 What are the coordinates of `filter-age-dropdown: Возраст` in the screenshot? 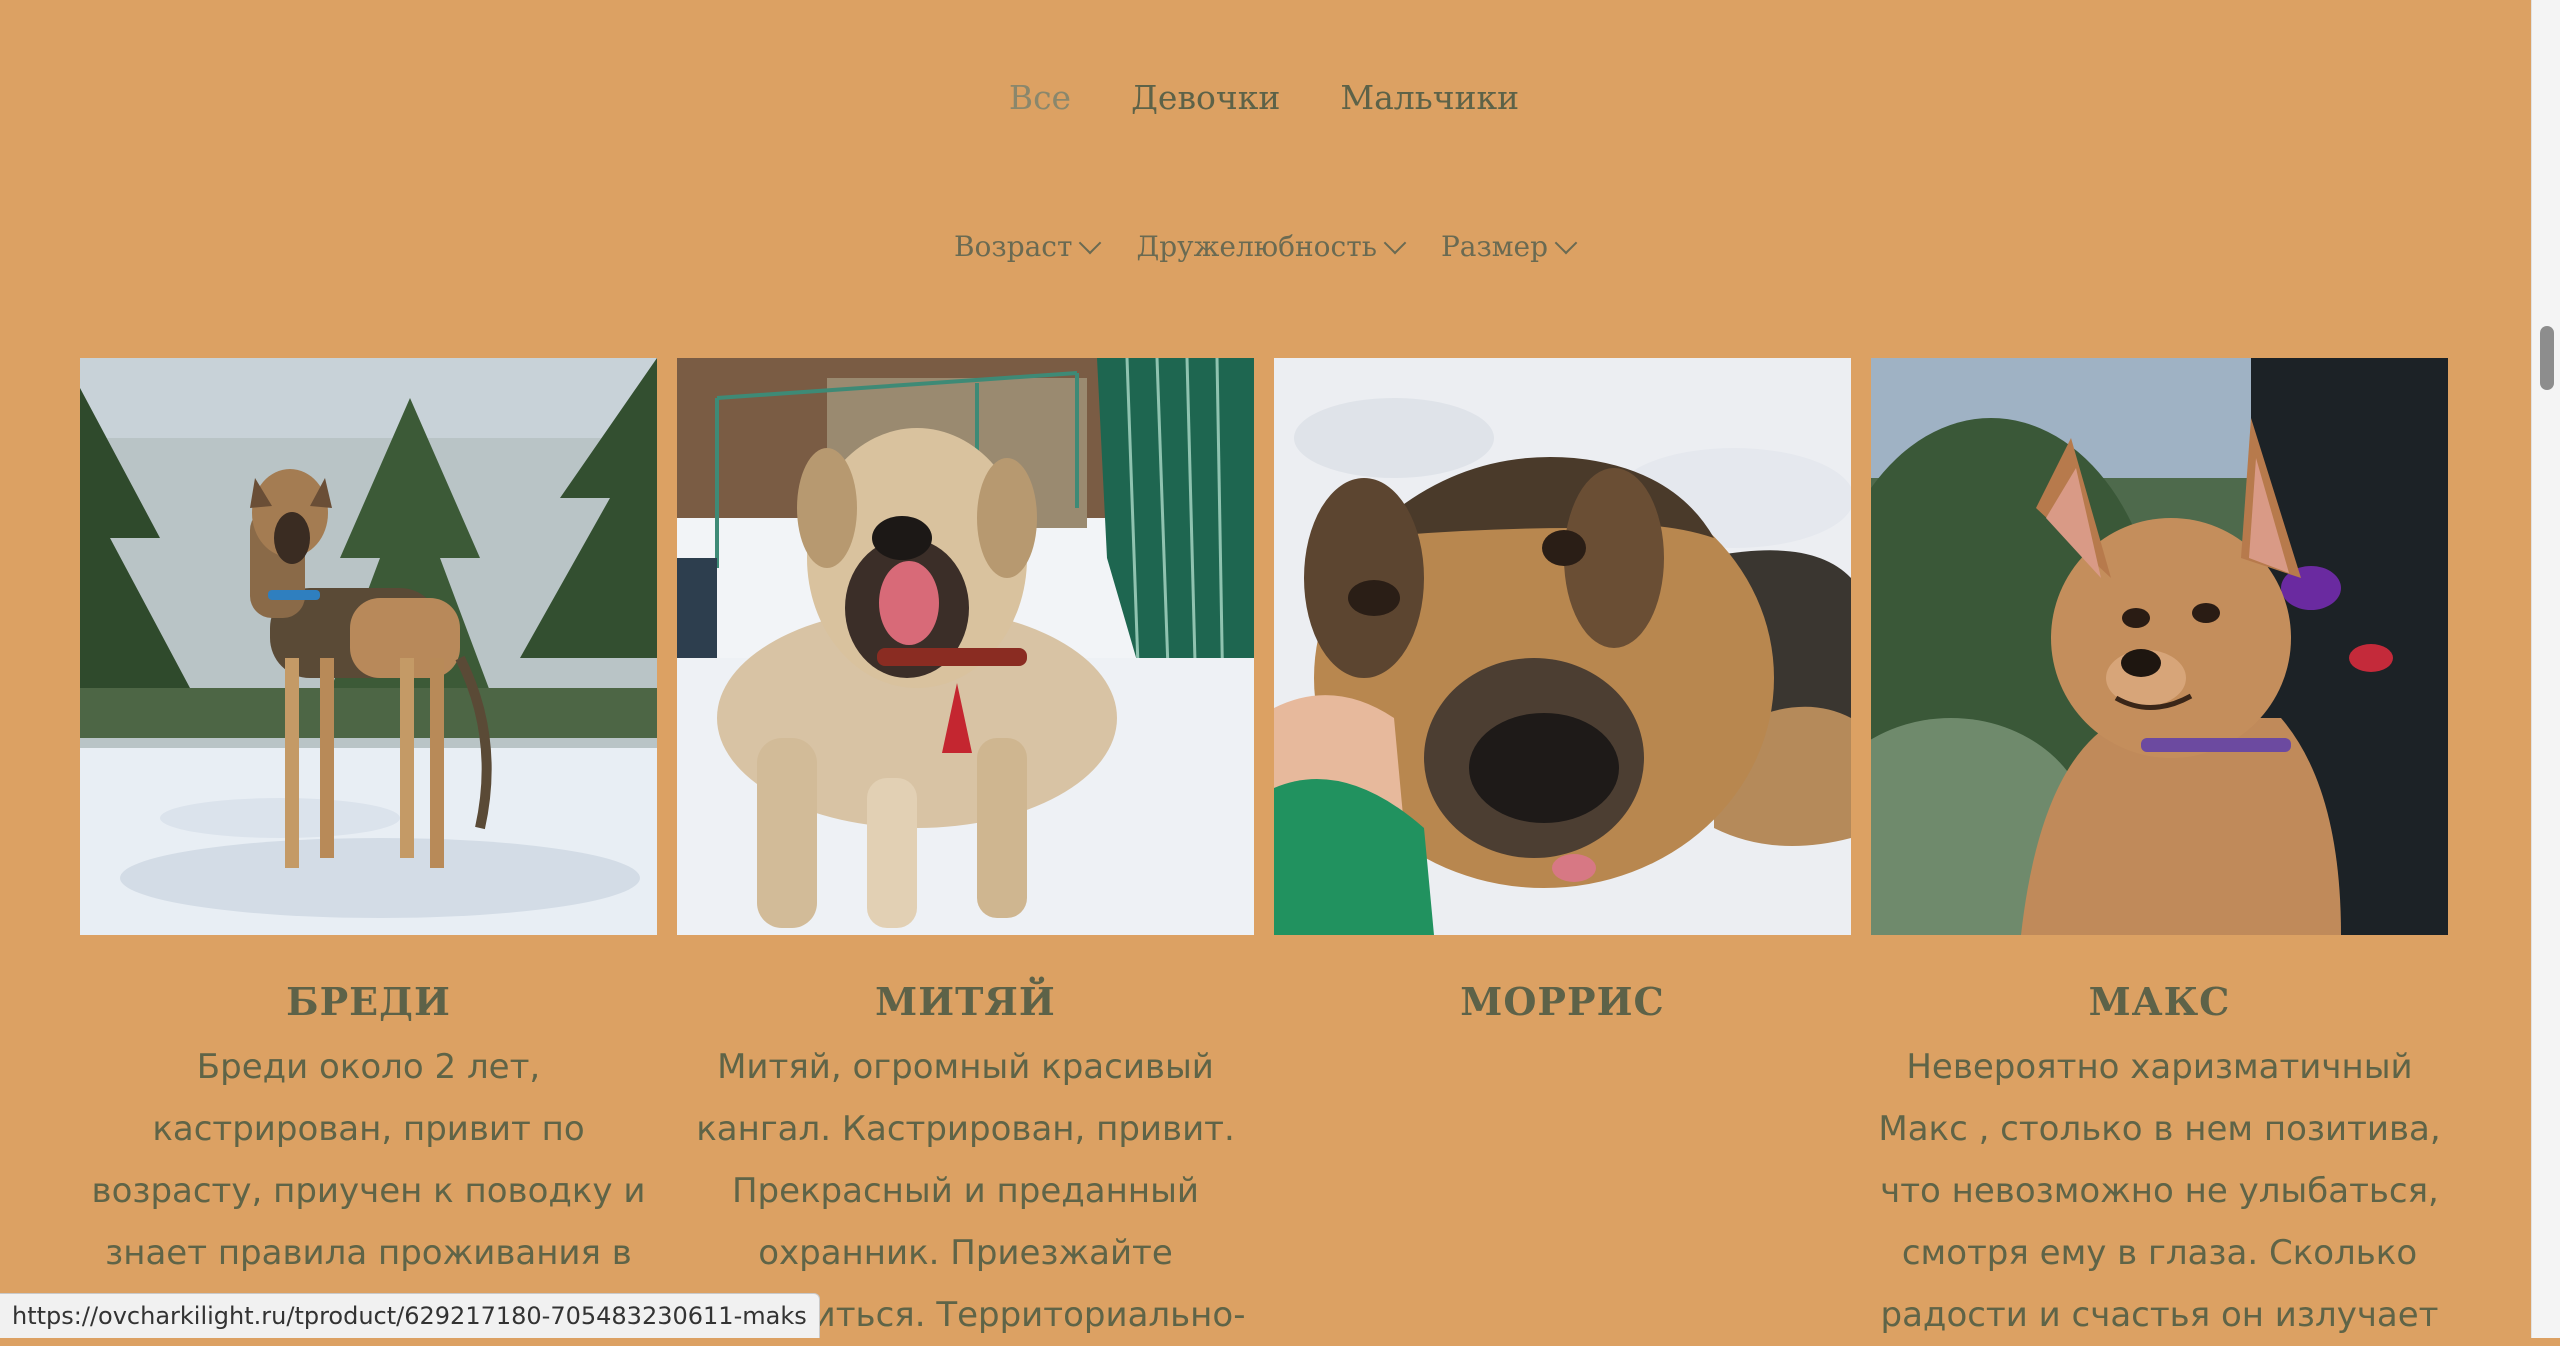 It's located at (1027, 246).